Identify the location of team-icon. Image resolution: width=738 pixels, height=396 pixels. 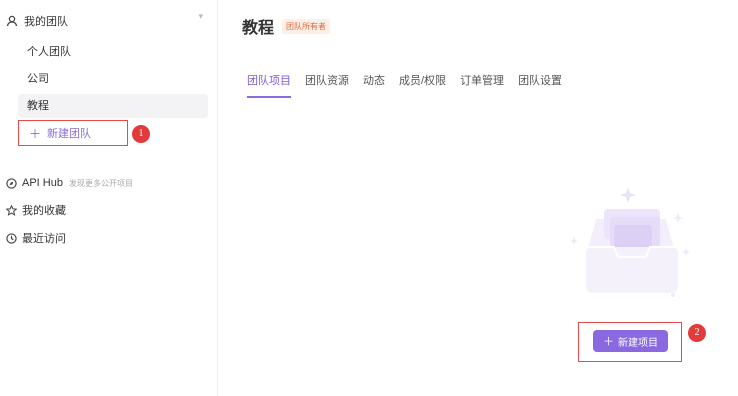
(12, 21).